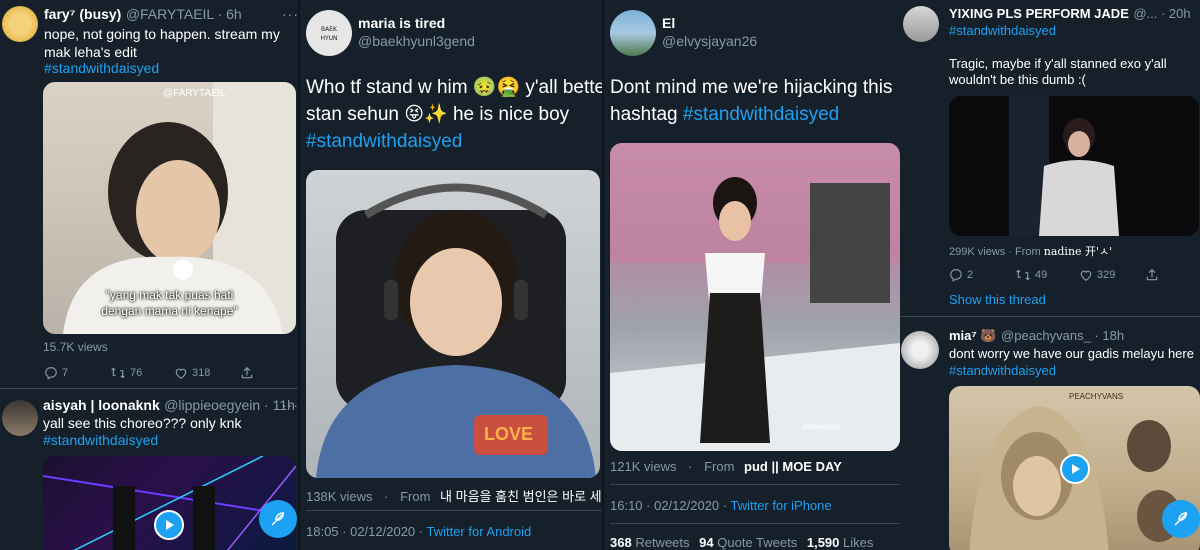 The height and width of the screenshot is (550, 1200). What do you see at coordinates (757, 542) in the screenshot?
I see `quotes-label: Quote Tweets` at bounding box center [757, 542].